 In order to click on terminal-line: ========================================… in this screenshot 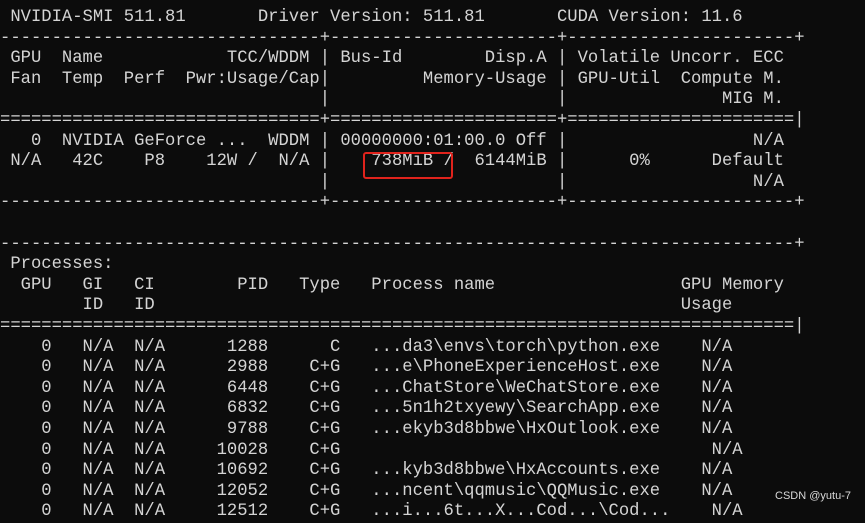, I will do `click(402, 326)`.